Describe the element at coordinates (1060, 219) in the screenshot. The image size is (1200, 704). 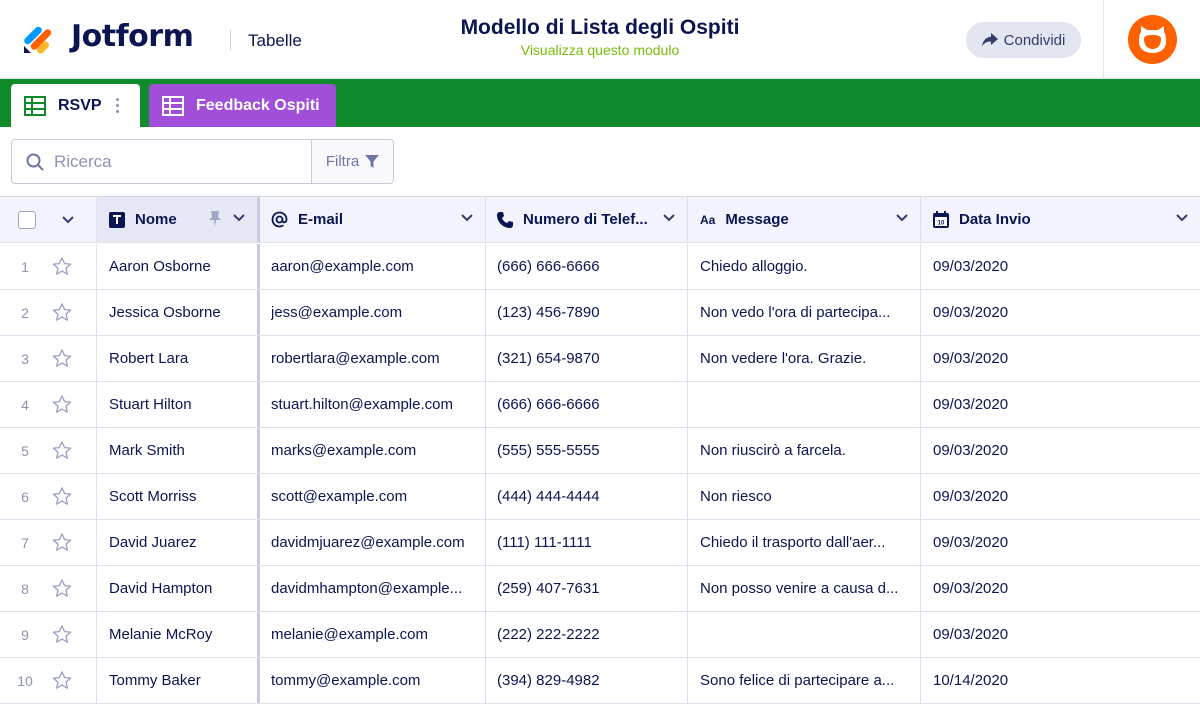
I see `column-header-data-invio: 10 Data Invio` at that location.